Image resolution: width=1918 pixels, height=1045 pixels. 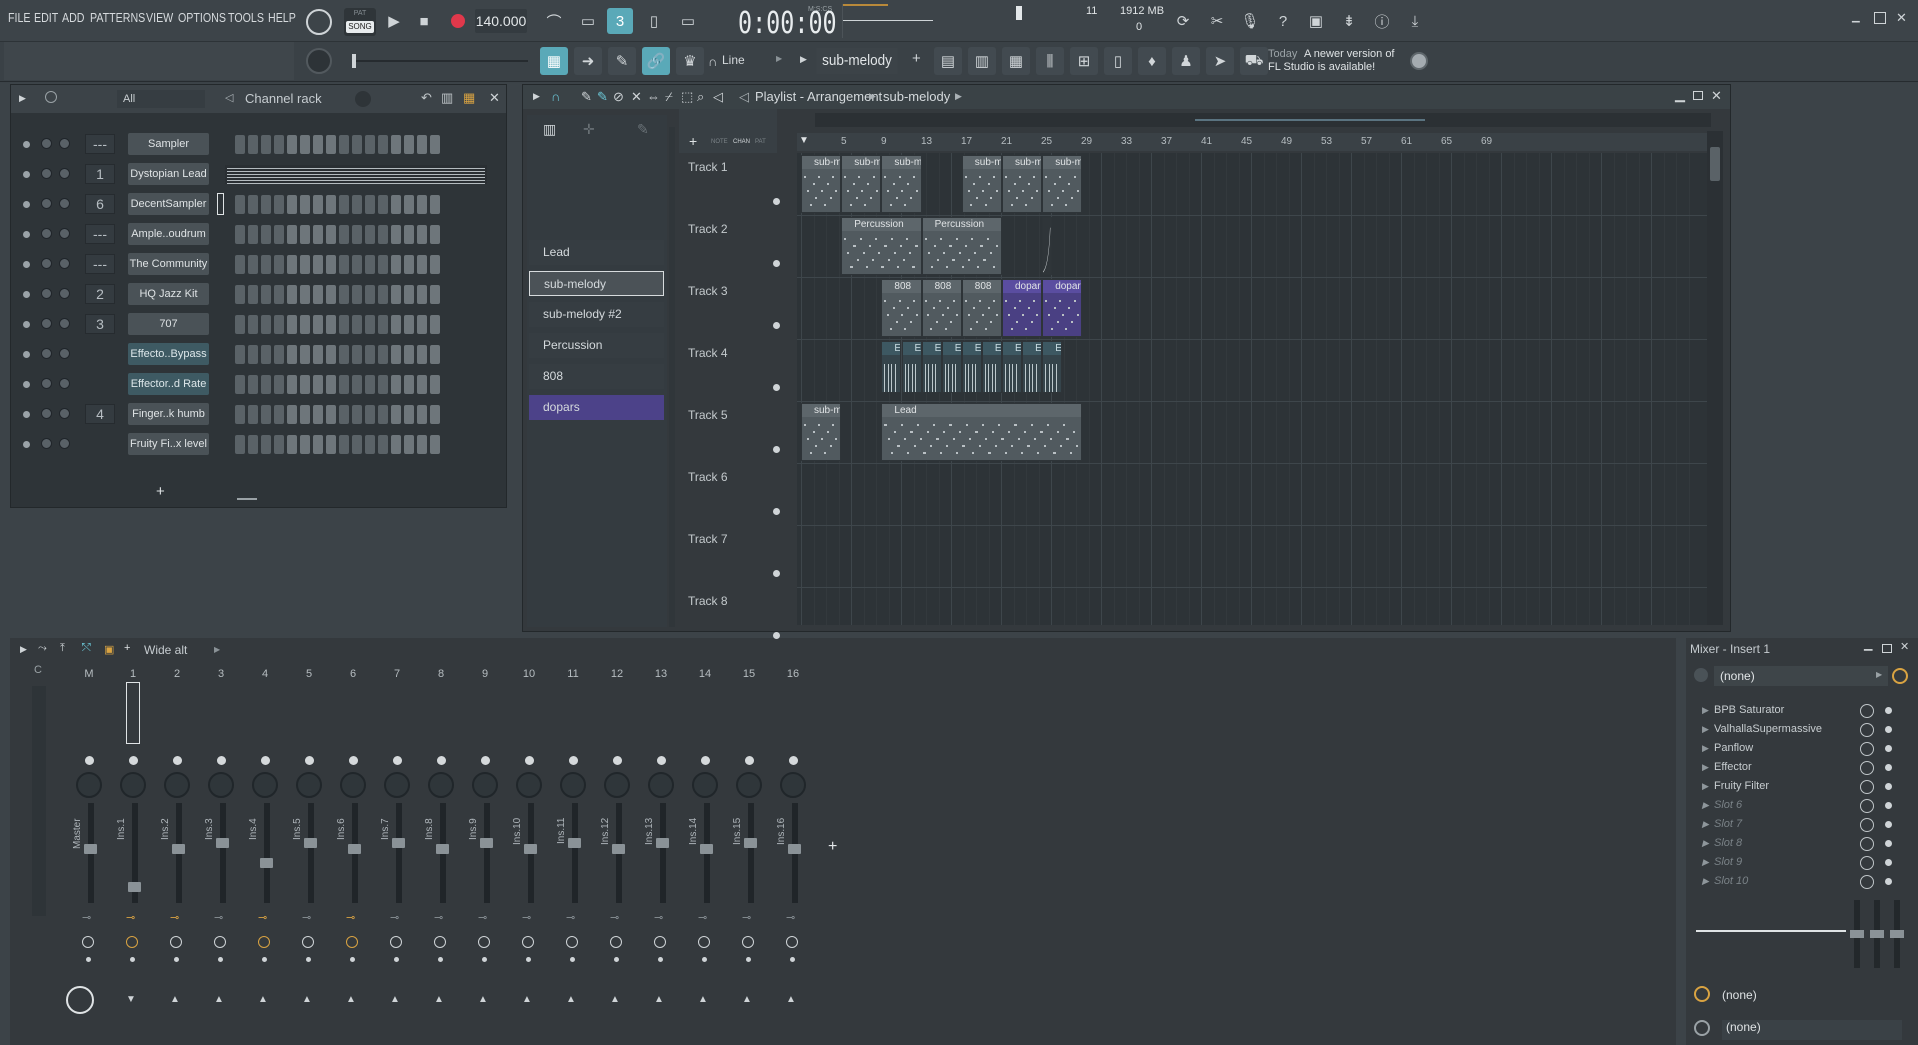 I want to click on mixer-strip: 4 Ins.4 ⊸ ▲, so click(x=265, y=836).